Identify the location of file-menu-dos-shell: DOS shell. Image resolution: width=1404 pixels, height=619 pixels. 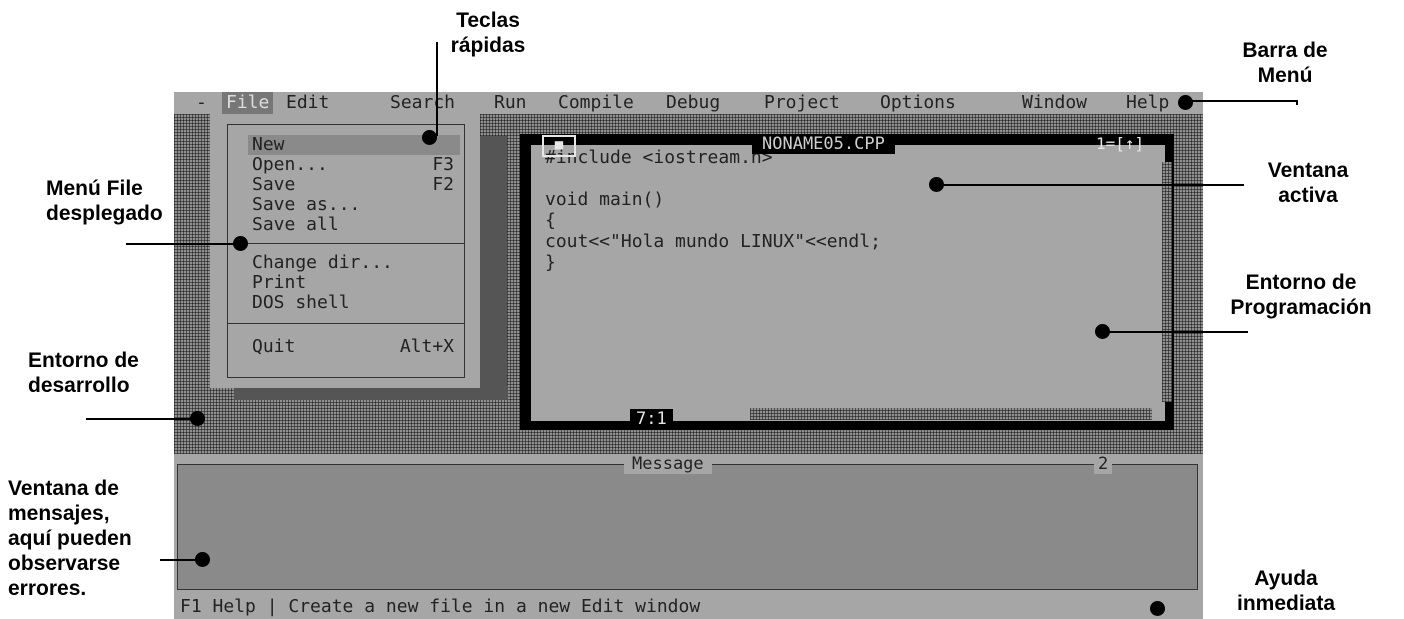
(354, 303).